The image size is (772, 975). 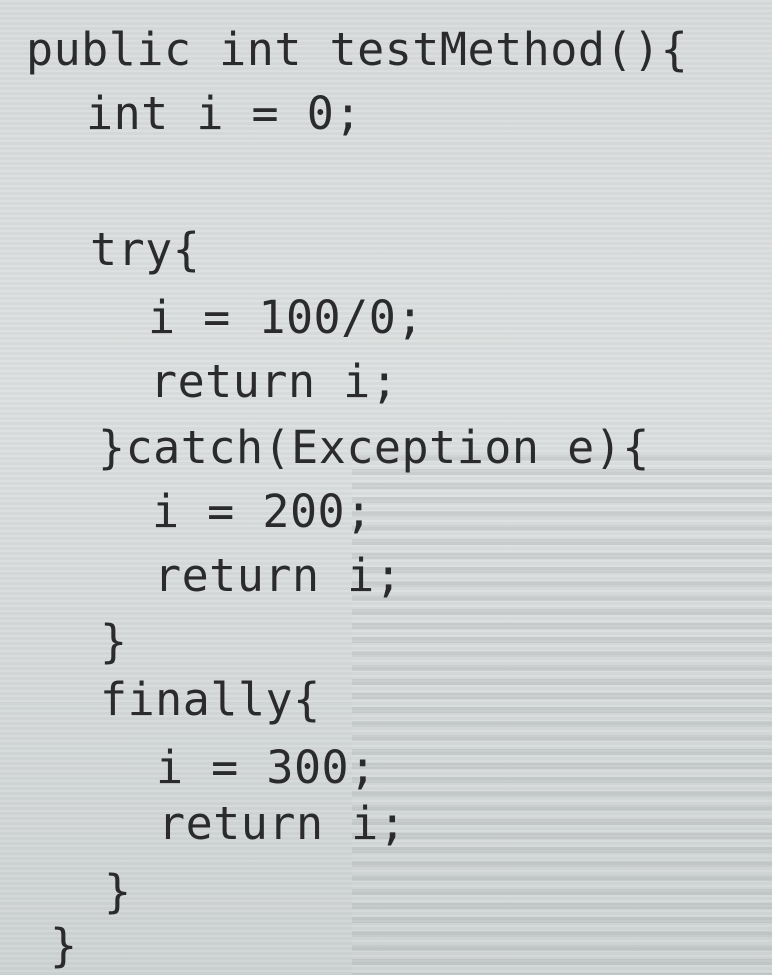 What do you see at coordinates (286, 317) in the screenshot?
I see `code-line-division: i = 100/0;` at bounding box center [286, 317].